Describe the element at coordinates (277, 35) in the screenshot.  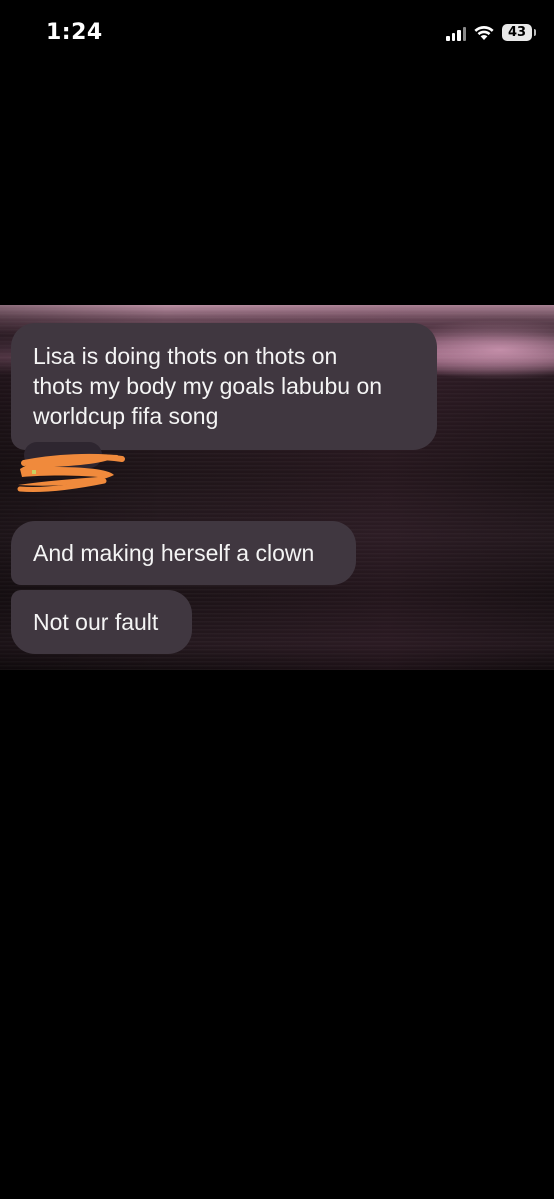
I see `status-bar: 1:24 43` at that location.